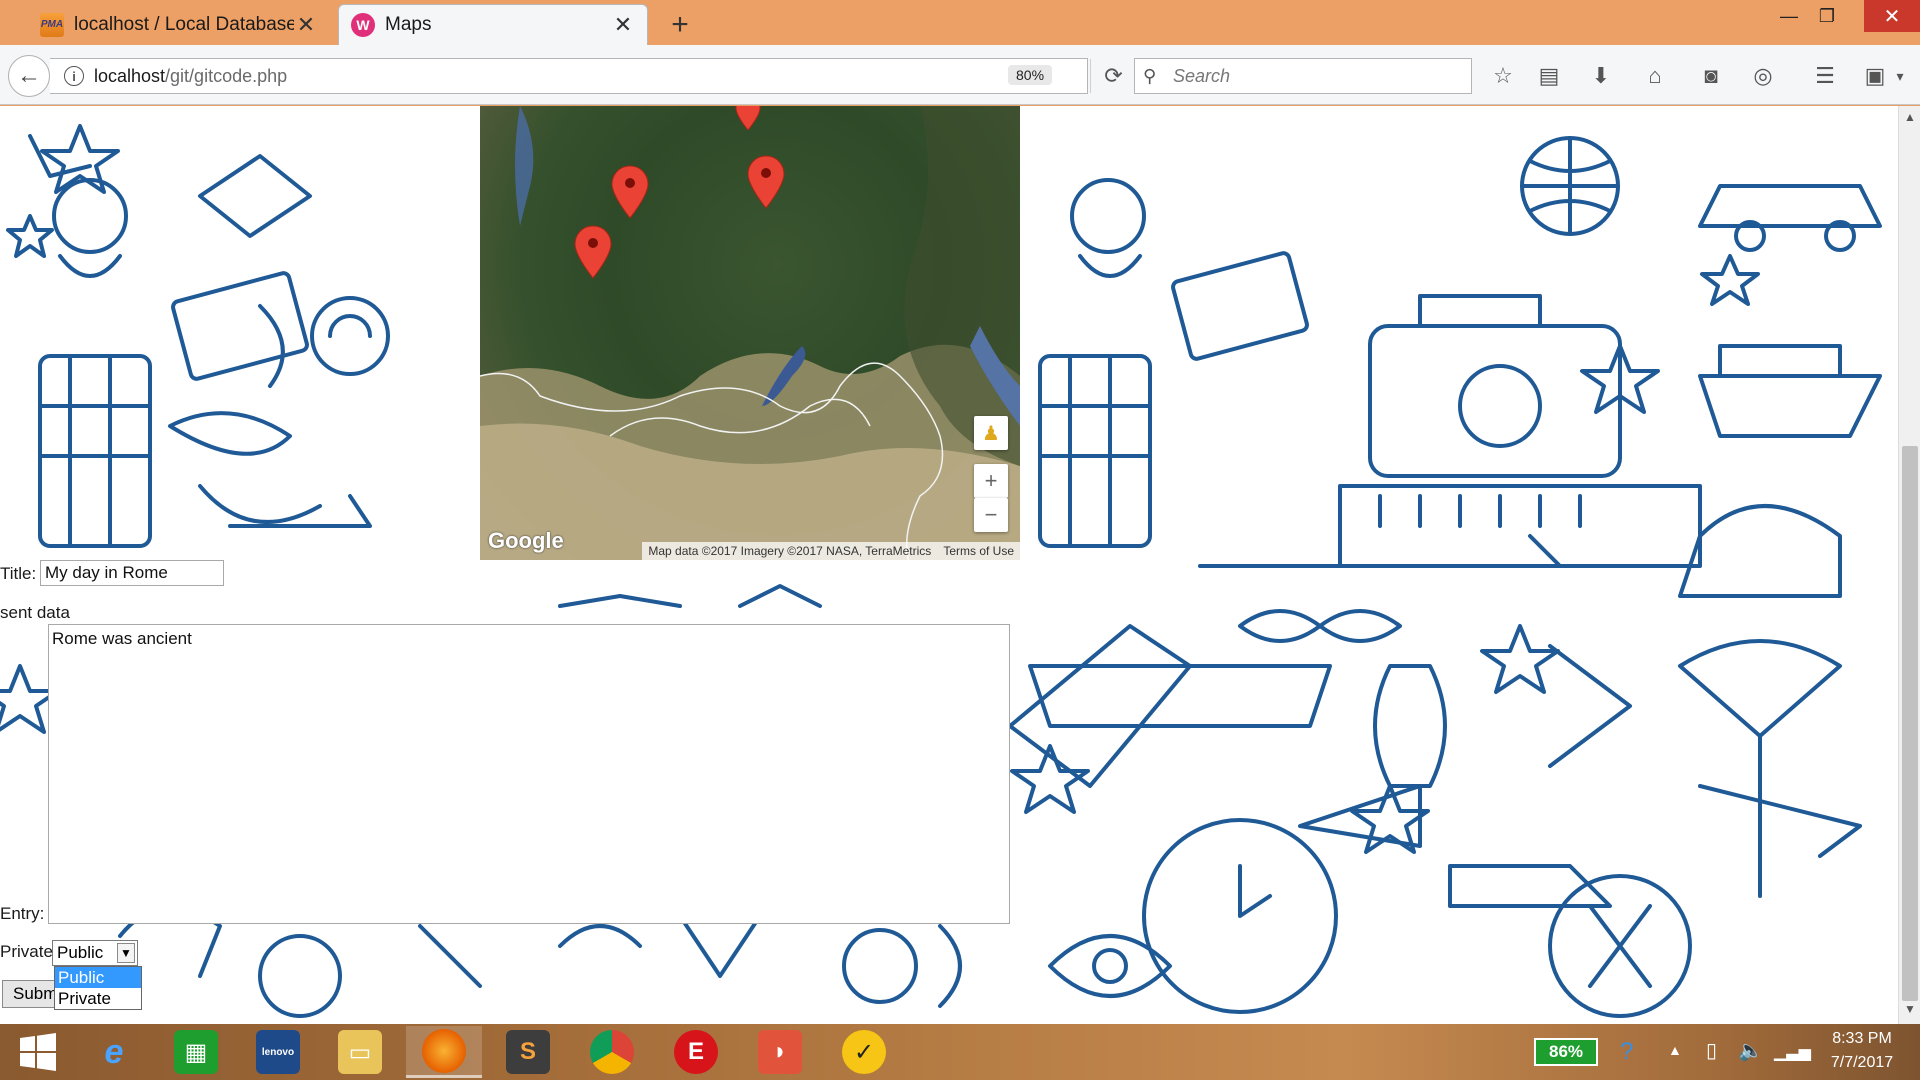 This screenshot has width=1920, height=1080. I want to click on store-icon: ▦, so click(196, 1052).